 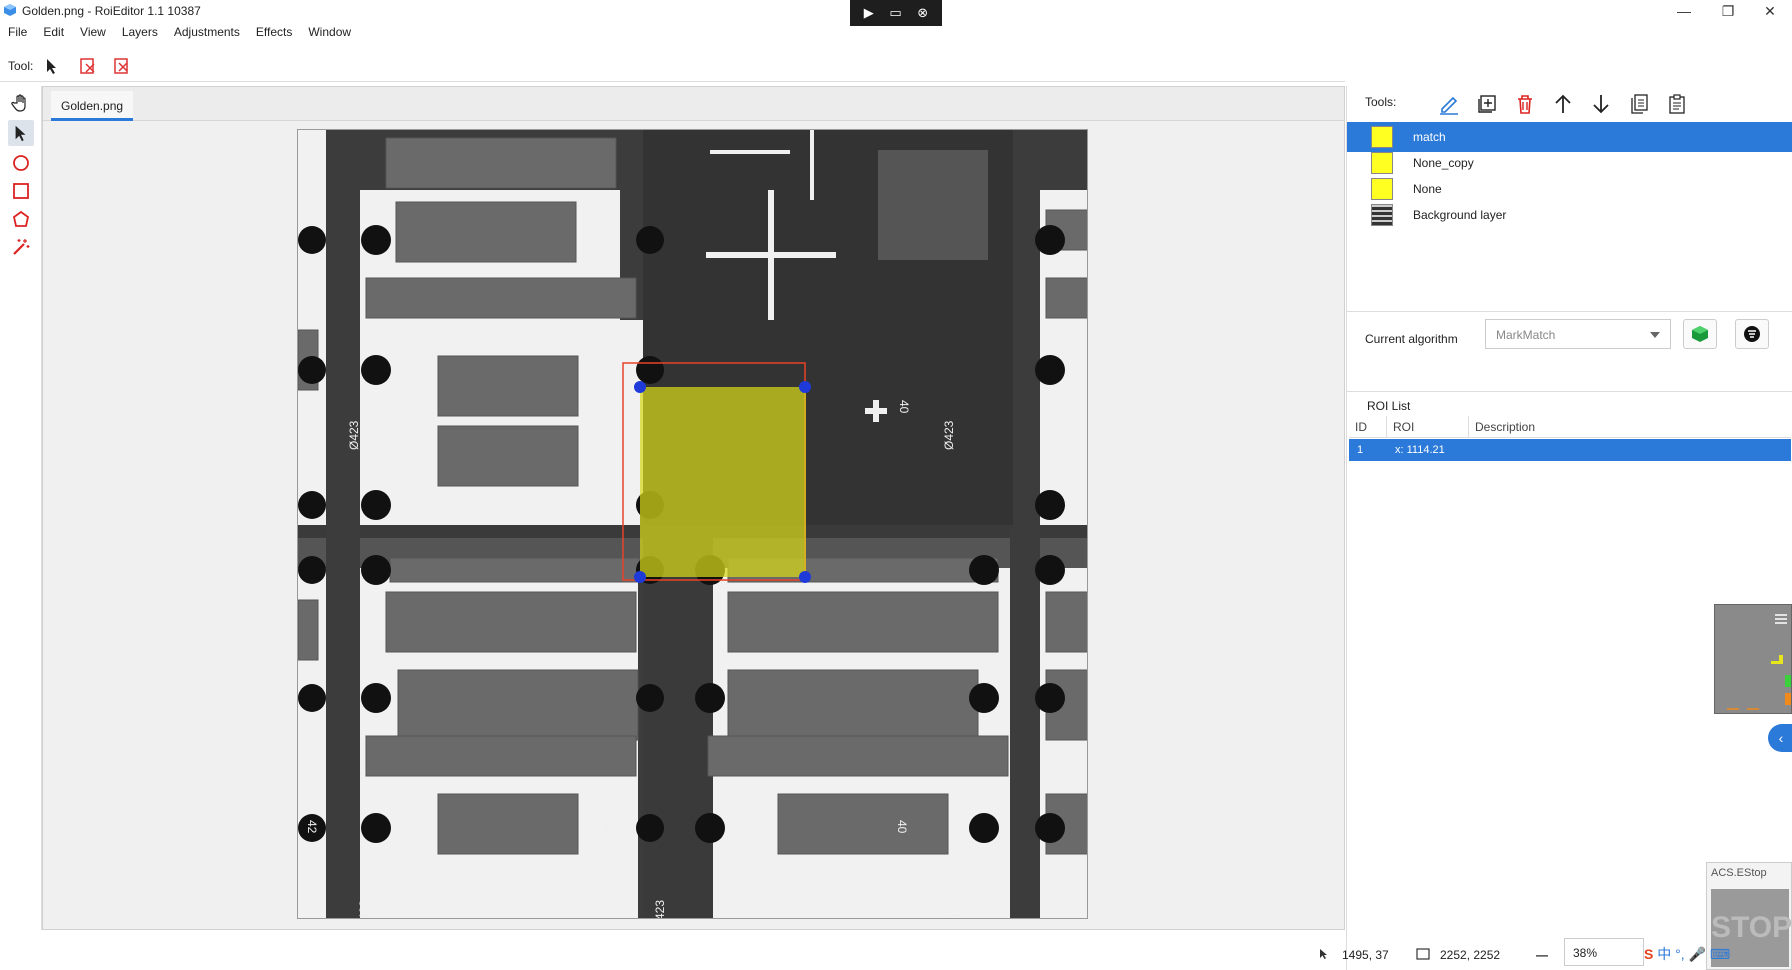 What do you see at coordinates (1781, 619) in the screenshot?
I see `menu-icon` at bounding box center [1781, 619].